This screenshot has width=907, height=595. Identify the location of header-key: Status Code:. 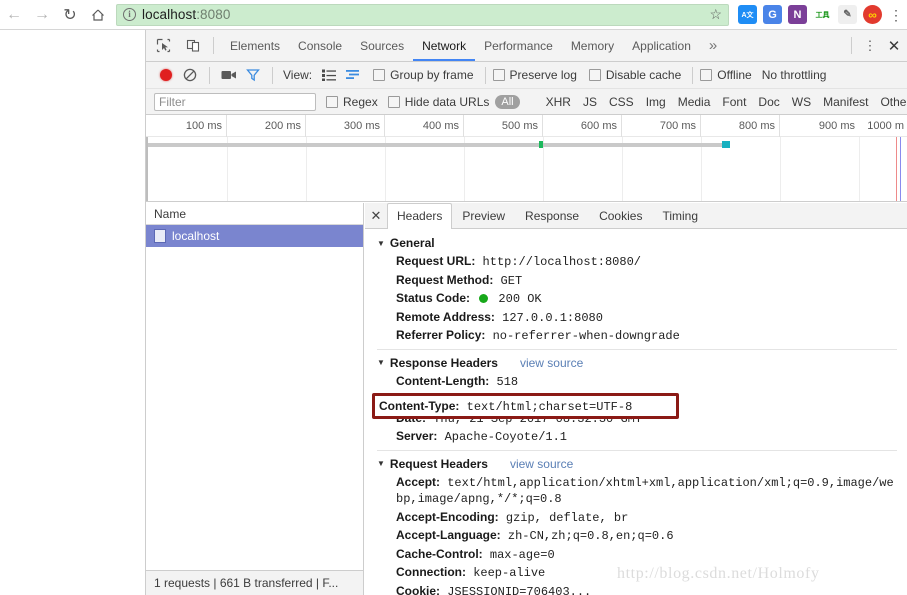
(433, 298).